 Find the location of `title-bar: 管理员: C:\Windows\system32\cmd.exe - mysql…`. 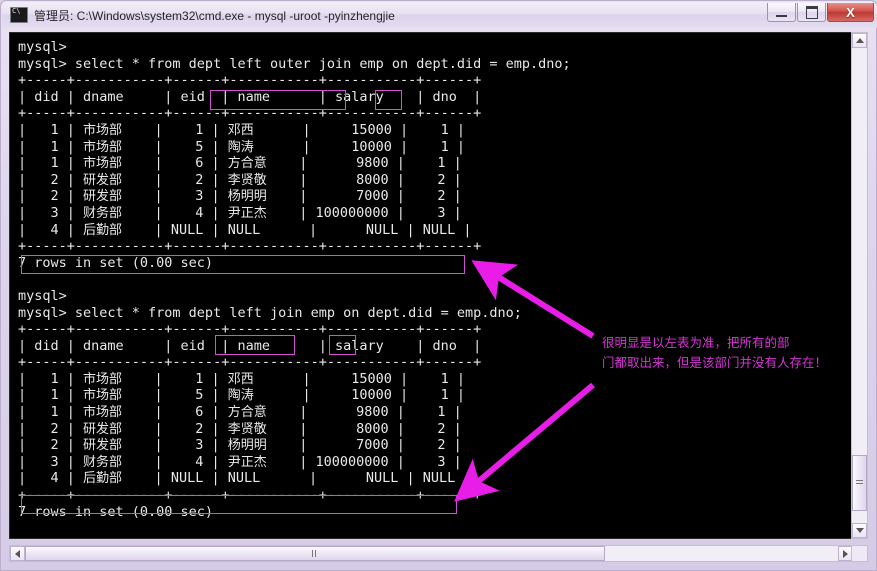

title-bar: 管理员: C:\Windows\system32\cmd.exe - mysql… is located at coordinates (439, 15).